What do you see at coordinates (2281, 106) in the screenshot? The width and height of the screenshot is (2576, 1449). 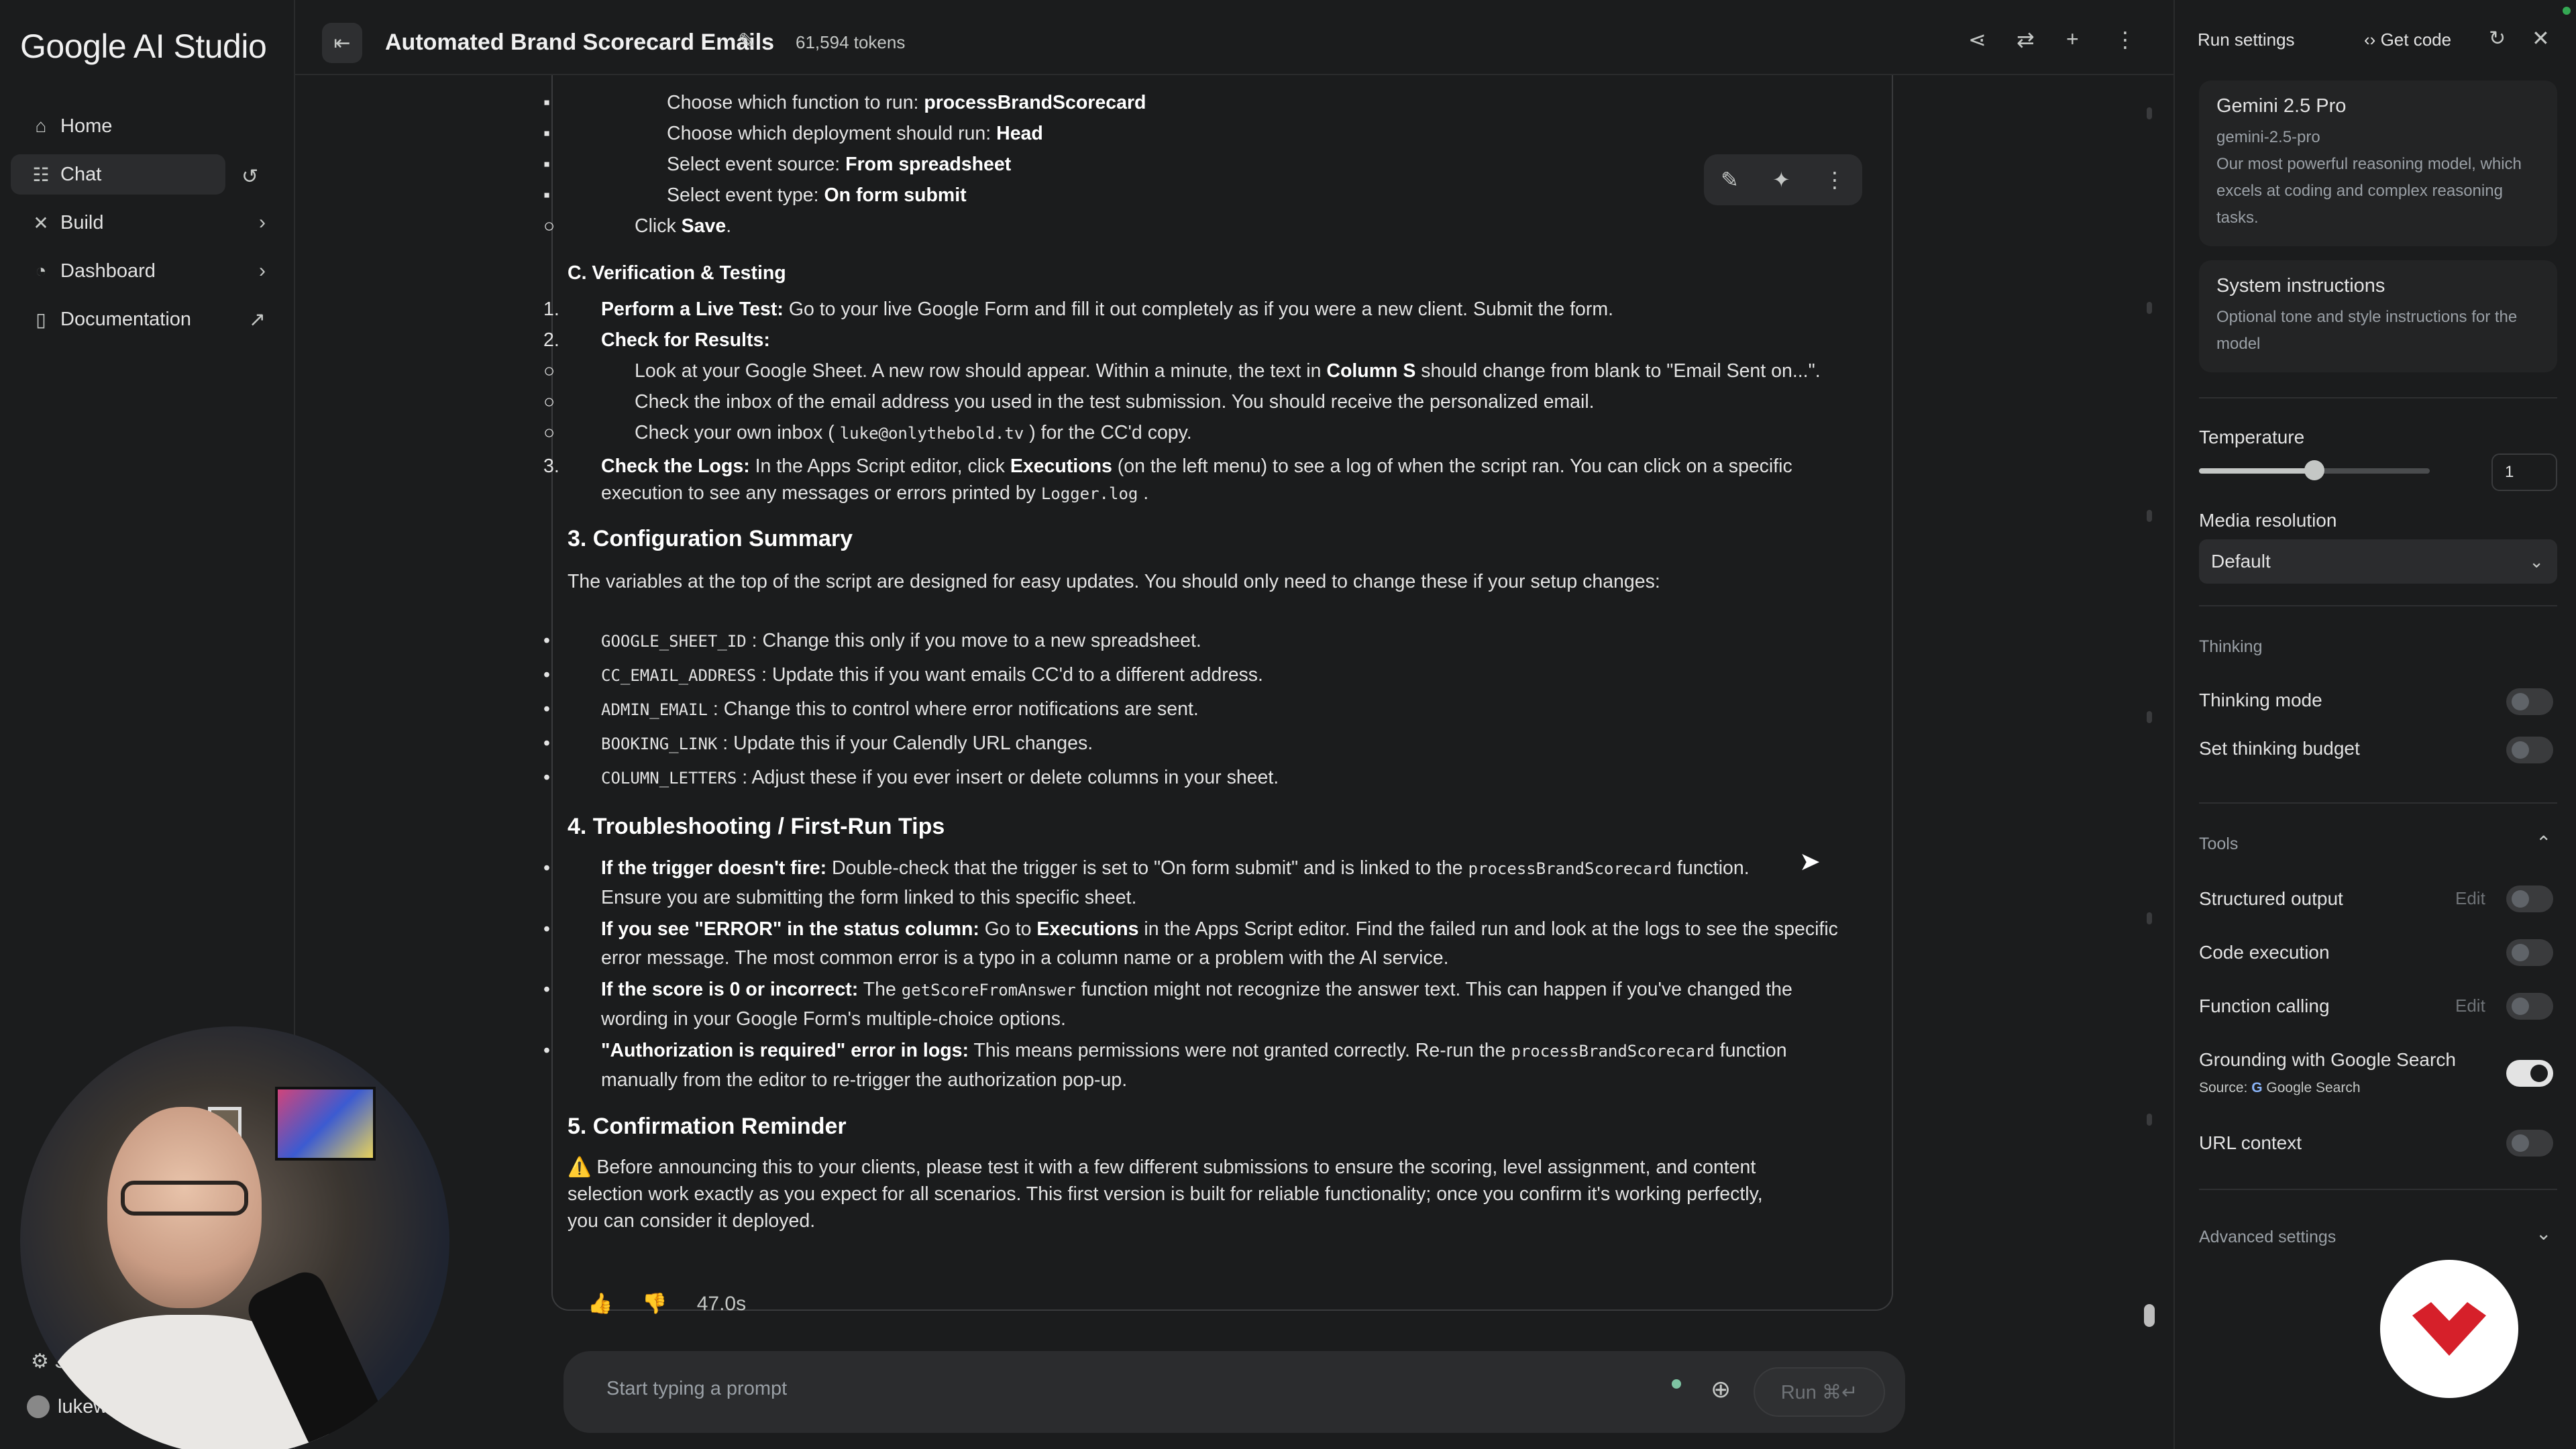 I see `model-name: Gemini 2.5 Pro` at bounding box center [2281, 106].